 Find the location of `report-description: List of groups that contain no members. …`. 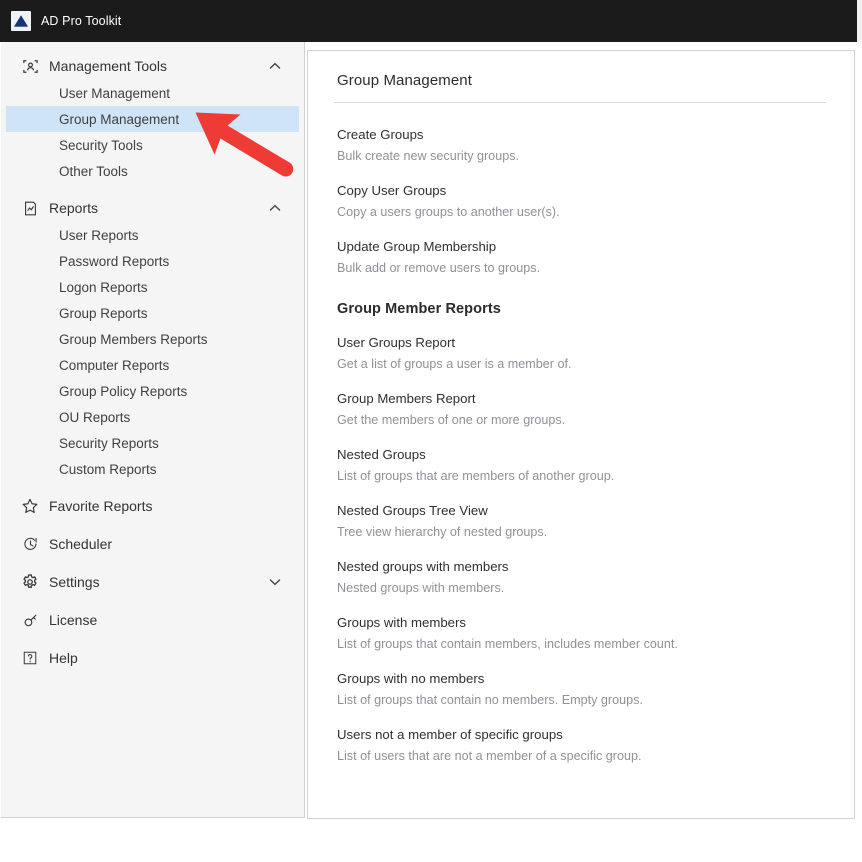

report-description: List of groups that contain no members. … is located at coordinates (490, 700).